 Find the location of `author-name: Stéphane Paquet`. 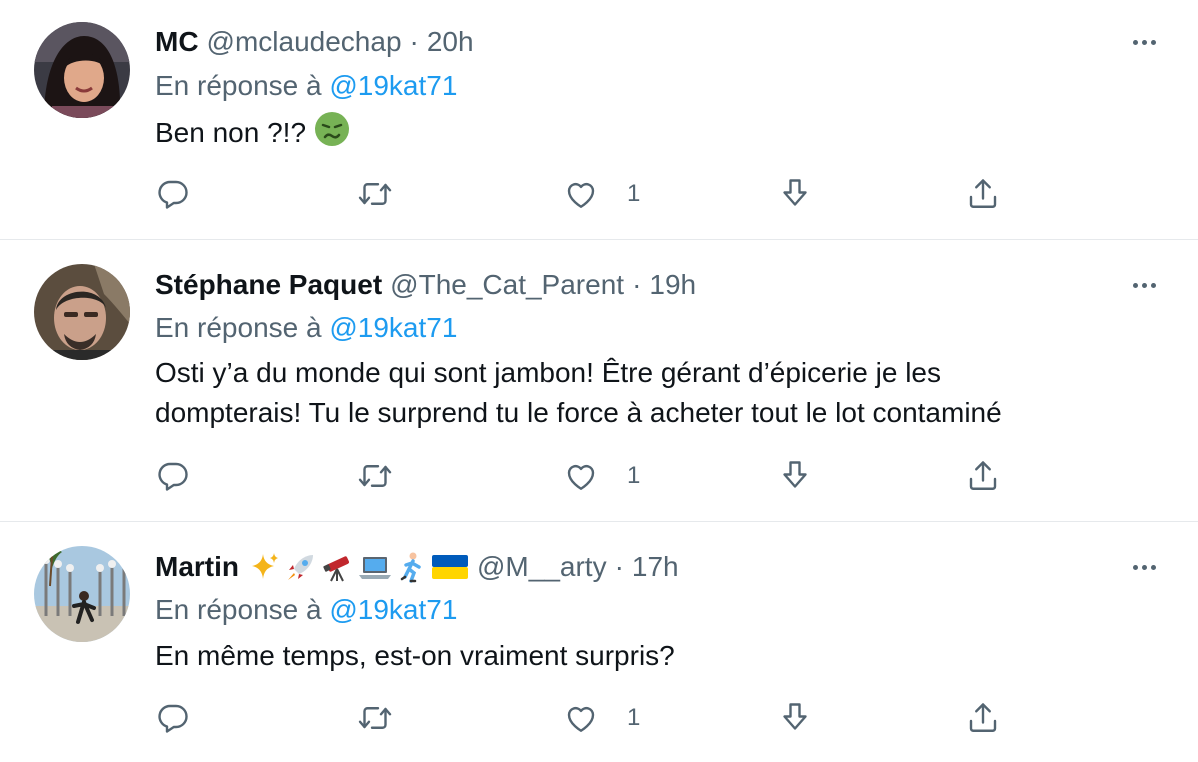

author-name: Stéphane Paquet is located at coordinates (268, 285).